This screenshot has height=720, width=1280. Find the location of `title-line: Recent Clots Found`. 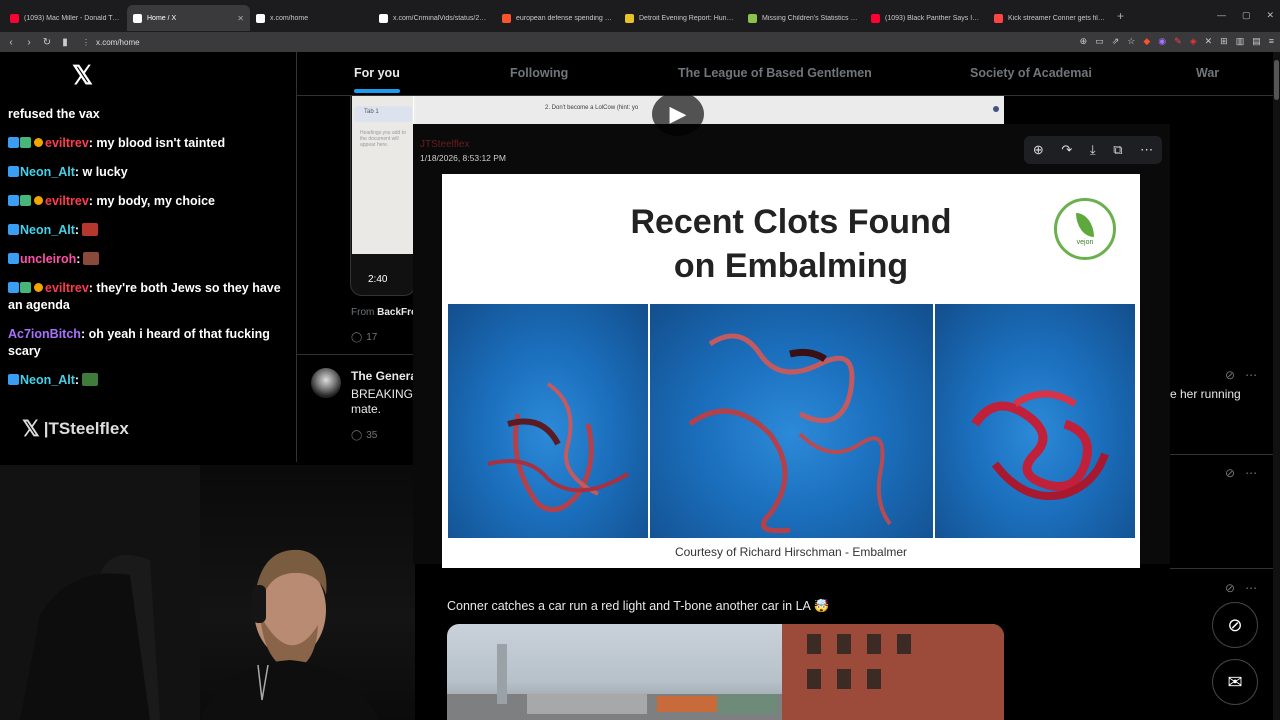

title-line: Recent Clots Found is located at coordinates (791, 222).